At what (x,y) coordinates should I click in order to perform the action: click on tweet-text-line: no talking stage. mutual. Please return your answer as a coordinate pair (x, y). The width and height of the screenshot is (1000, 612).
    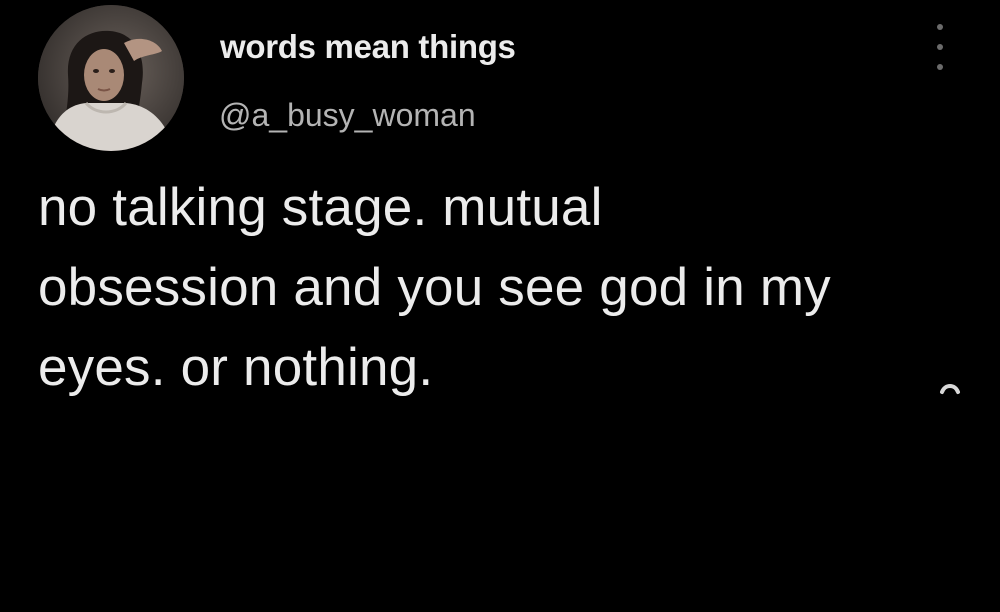
    Looking at the image, I should click on (320, 207).